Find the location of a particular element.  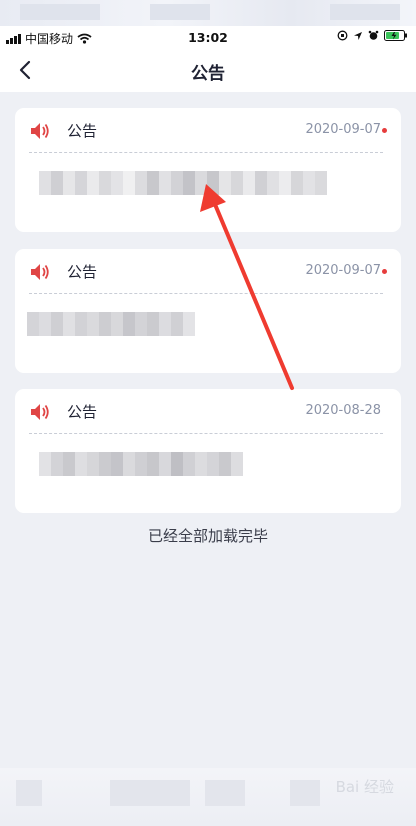

end-of-list-message: 已经全部加载完毕 is located at coordinates (207, 536).